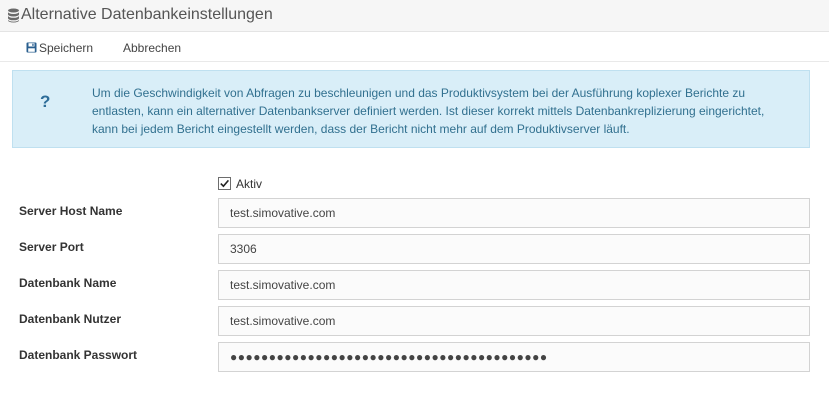 Image resolution: width=829 pixels, height=394 pixels. Describe the element at coordinates (51, 247) in the screenshot. I see `server-port-label: Server Port` at that location.